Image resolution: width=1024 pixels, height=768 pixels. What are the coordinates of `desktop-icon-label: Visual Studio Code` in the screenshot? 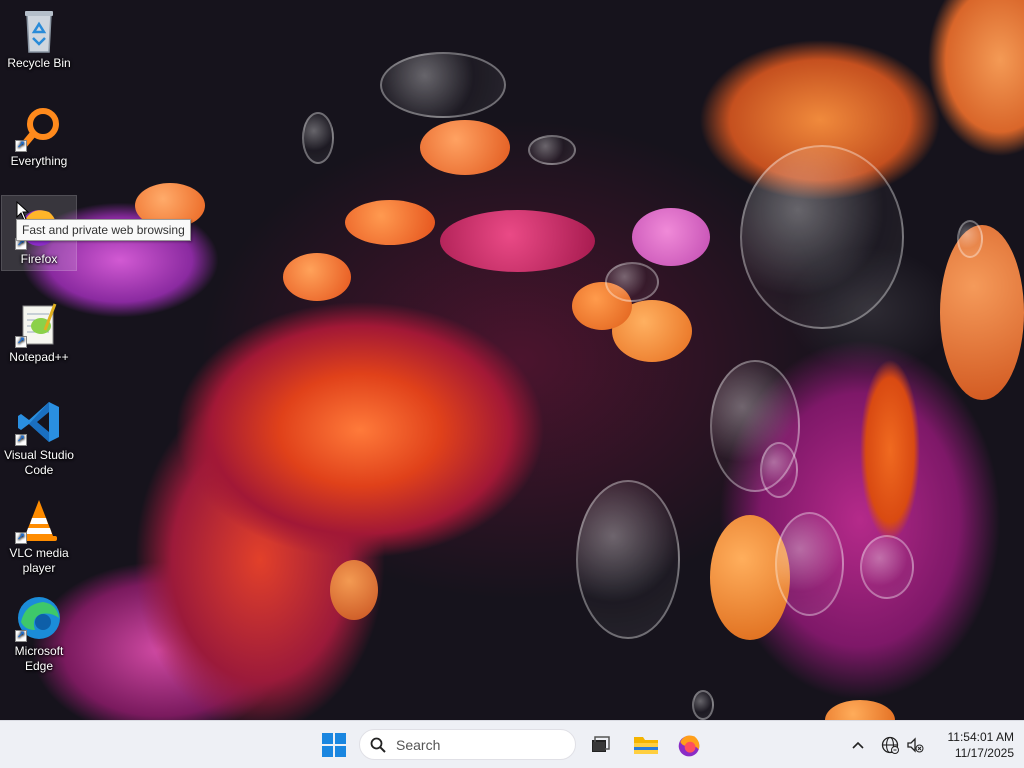 It's located at (39, 462).